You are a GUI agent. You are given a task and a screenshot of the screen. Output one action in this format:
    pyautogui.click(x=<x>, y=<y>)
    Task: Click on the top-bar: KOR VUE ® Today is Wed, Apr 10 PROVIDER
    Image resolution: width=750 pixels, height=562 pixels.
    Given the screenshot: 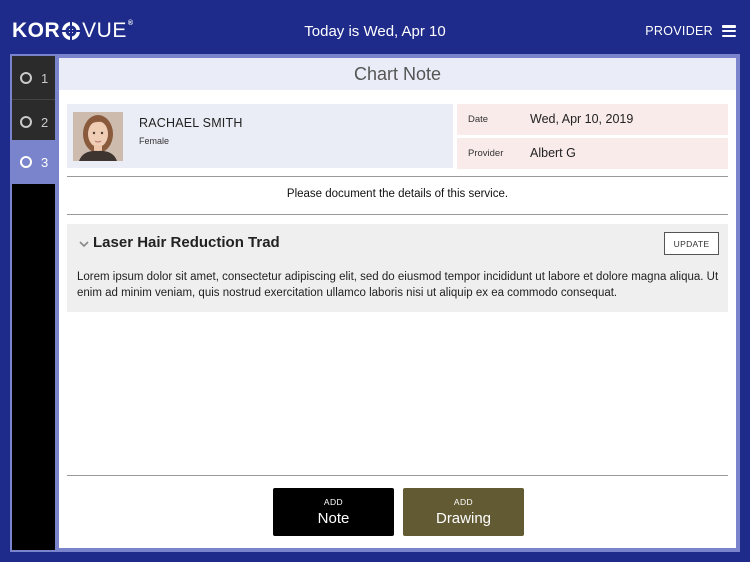 What is the action you would take?
    pyautogui.click(x=375, y=27)
    